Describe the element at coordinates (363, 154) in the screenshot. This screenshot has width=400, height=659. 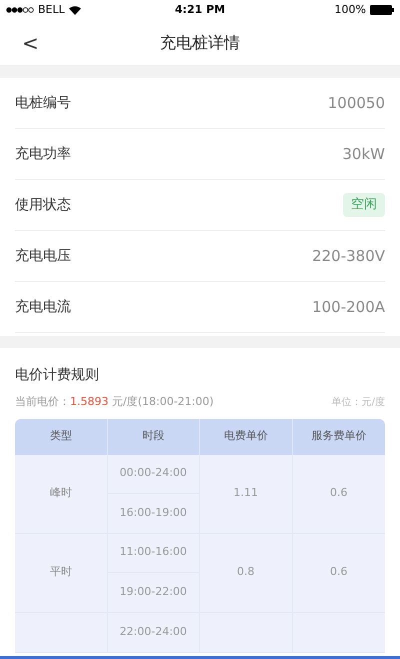
I see `detail-value: 30kW` at that location.